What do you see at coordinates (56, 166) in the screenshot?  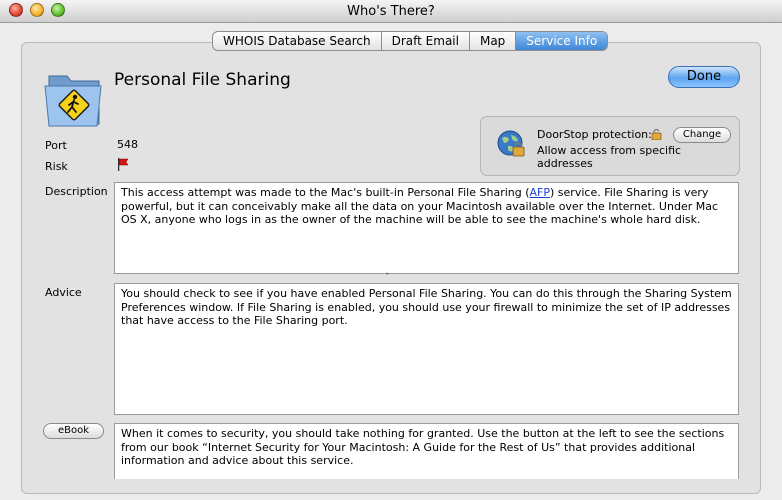 I see `risk-label: Risk` at bounding box center [56, 166].